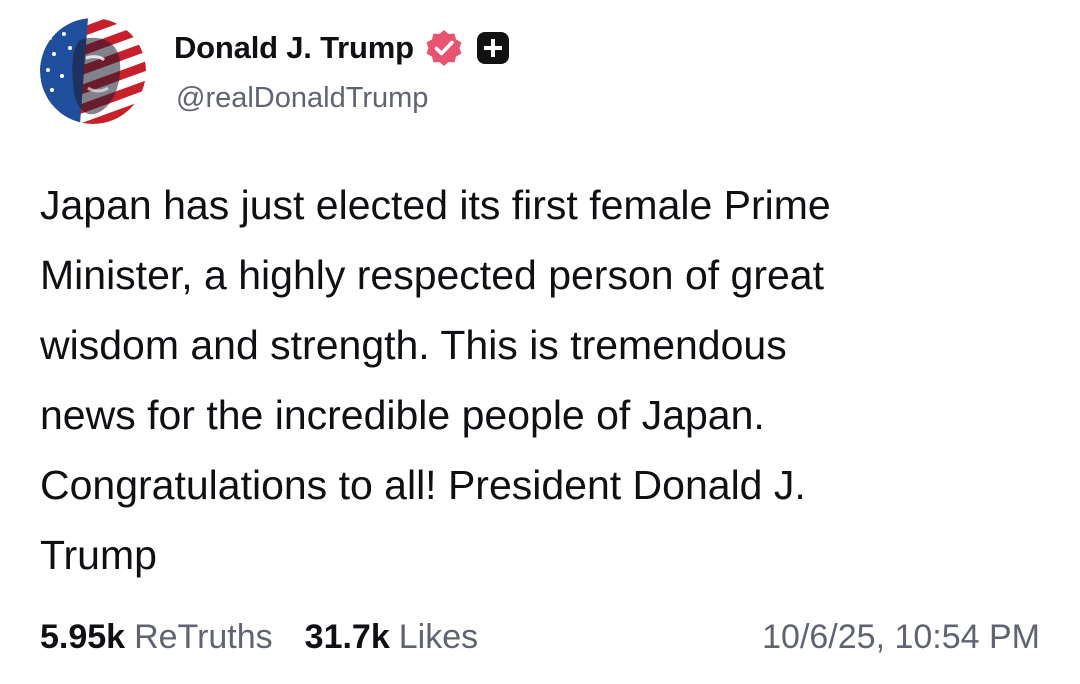 Image resolution: width=1080 pixels, height=684 pixels. I want to click on post-stats: 5.95k ReTruths 31.7k Likes, so click(259, 637).